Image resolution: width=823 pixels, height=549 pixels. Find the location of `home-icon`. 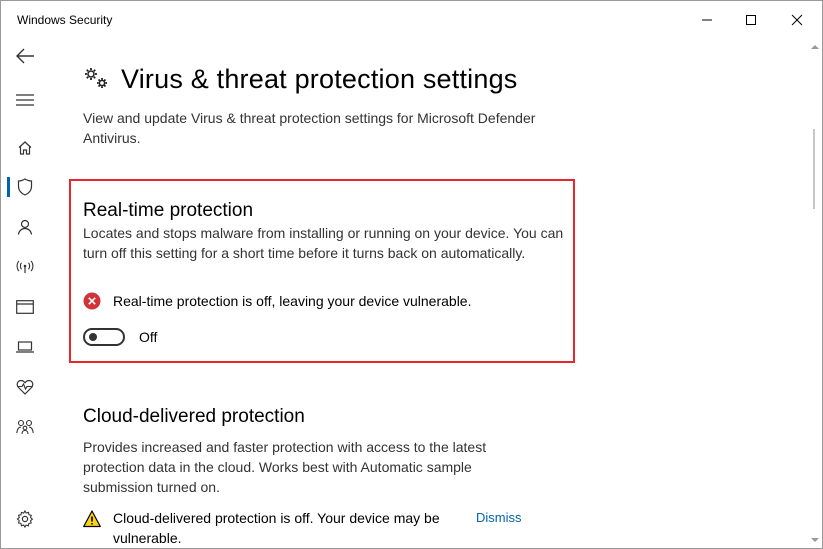

home-icon is located at coordinates (25, 148).